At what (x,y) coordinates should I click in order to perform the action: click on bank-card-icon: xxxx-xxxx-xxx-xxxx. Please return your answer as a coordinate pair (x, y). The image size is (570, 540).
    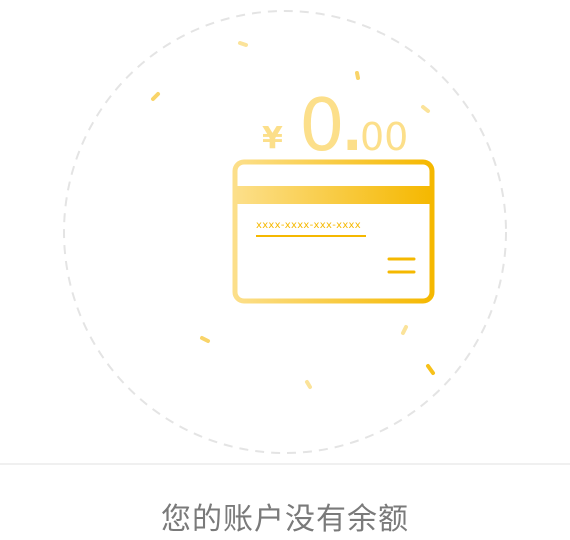
    Looking at the image, I should click on (333, 231).